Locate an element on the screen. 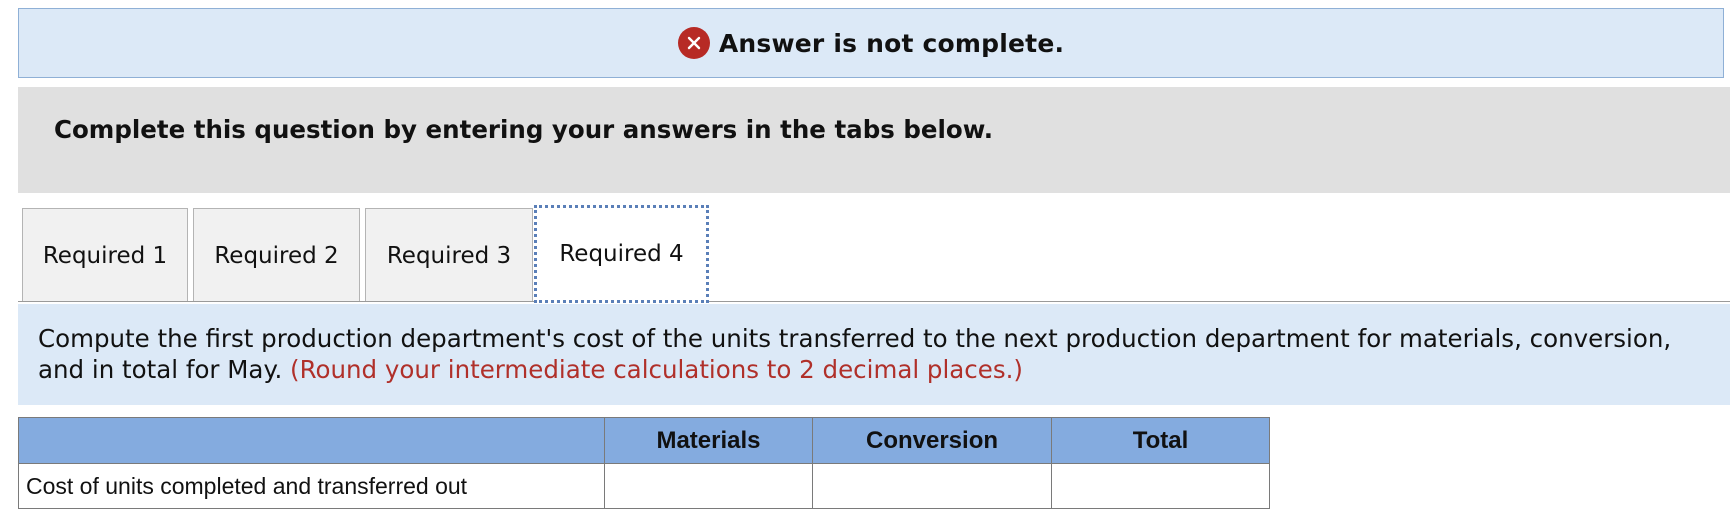  tab-label: Required 3 is located at coordinates (449, 255).